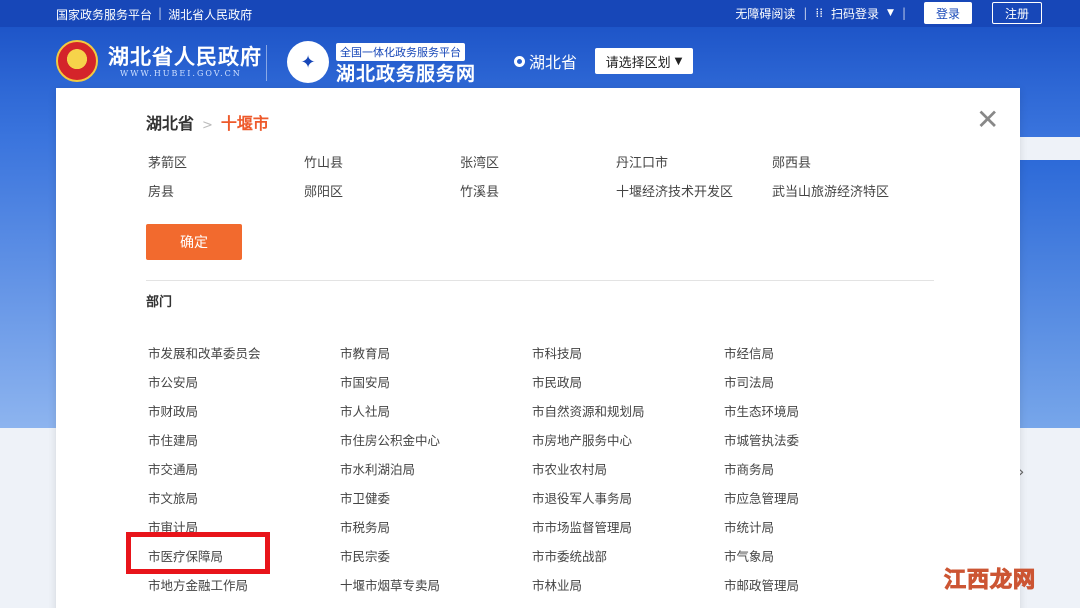  What do you see at coordinates (181, 73) in the screenshot?
I see `gov-url: WWW.HUBEI.GOV.CN` at bounding box center [181, 73].